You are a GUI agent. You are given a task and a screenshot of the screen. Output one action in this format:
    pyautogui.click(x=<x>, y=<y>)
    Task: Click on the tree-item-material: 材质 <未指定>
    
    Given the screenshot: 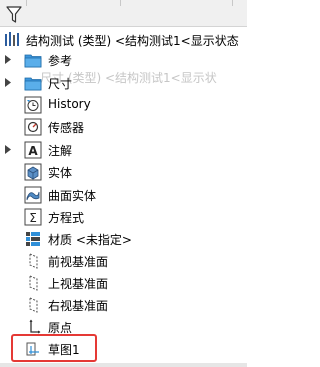 What is the action you would take?
    pyautogui.click(x=123, y=239)
    